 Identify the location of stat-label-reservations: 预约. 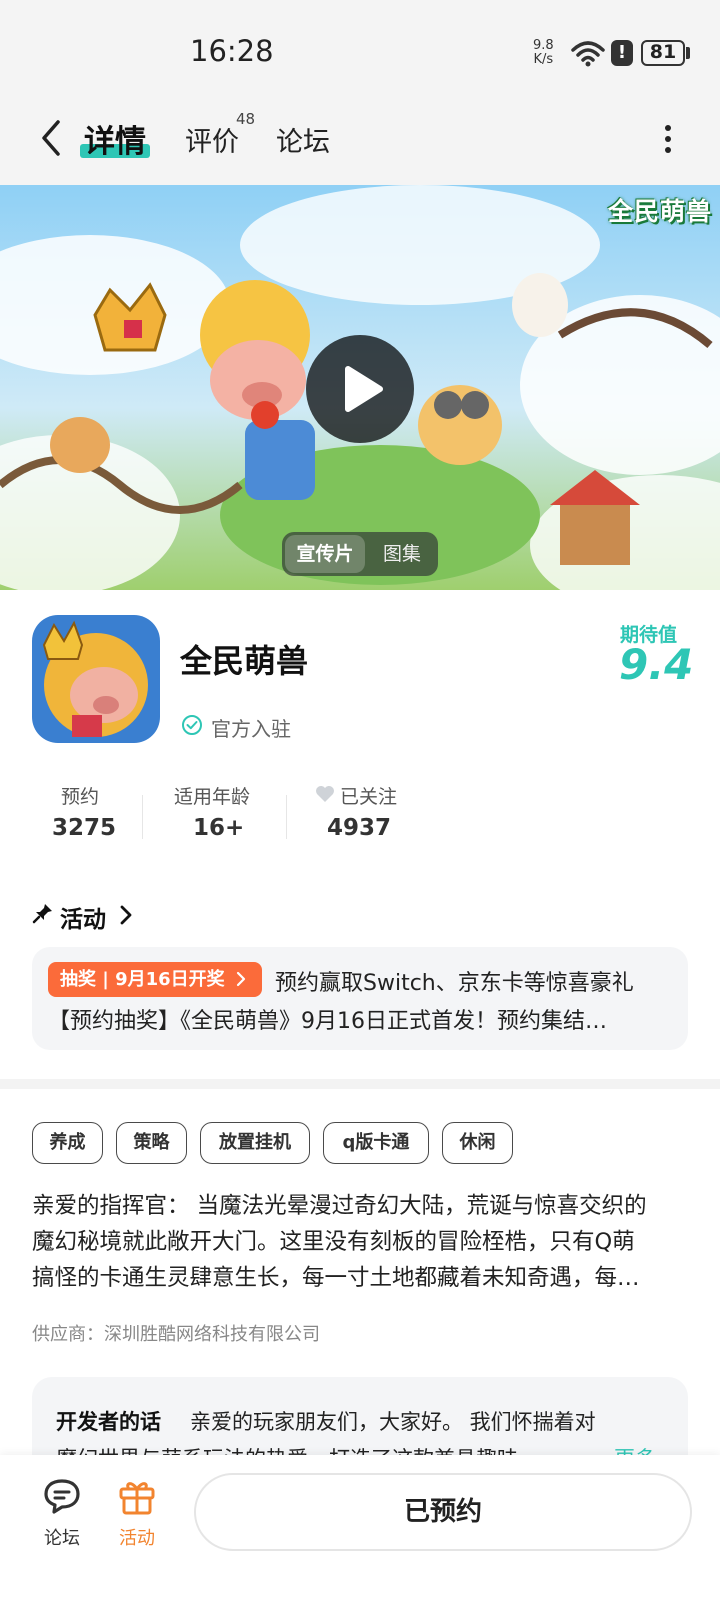
(80, 797).